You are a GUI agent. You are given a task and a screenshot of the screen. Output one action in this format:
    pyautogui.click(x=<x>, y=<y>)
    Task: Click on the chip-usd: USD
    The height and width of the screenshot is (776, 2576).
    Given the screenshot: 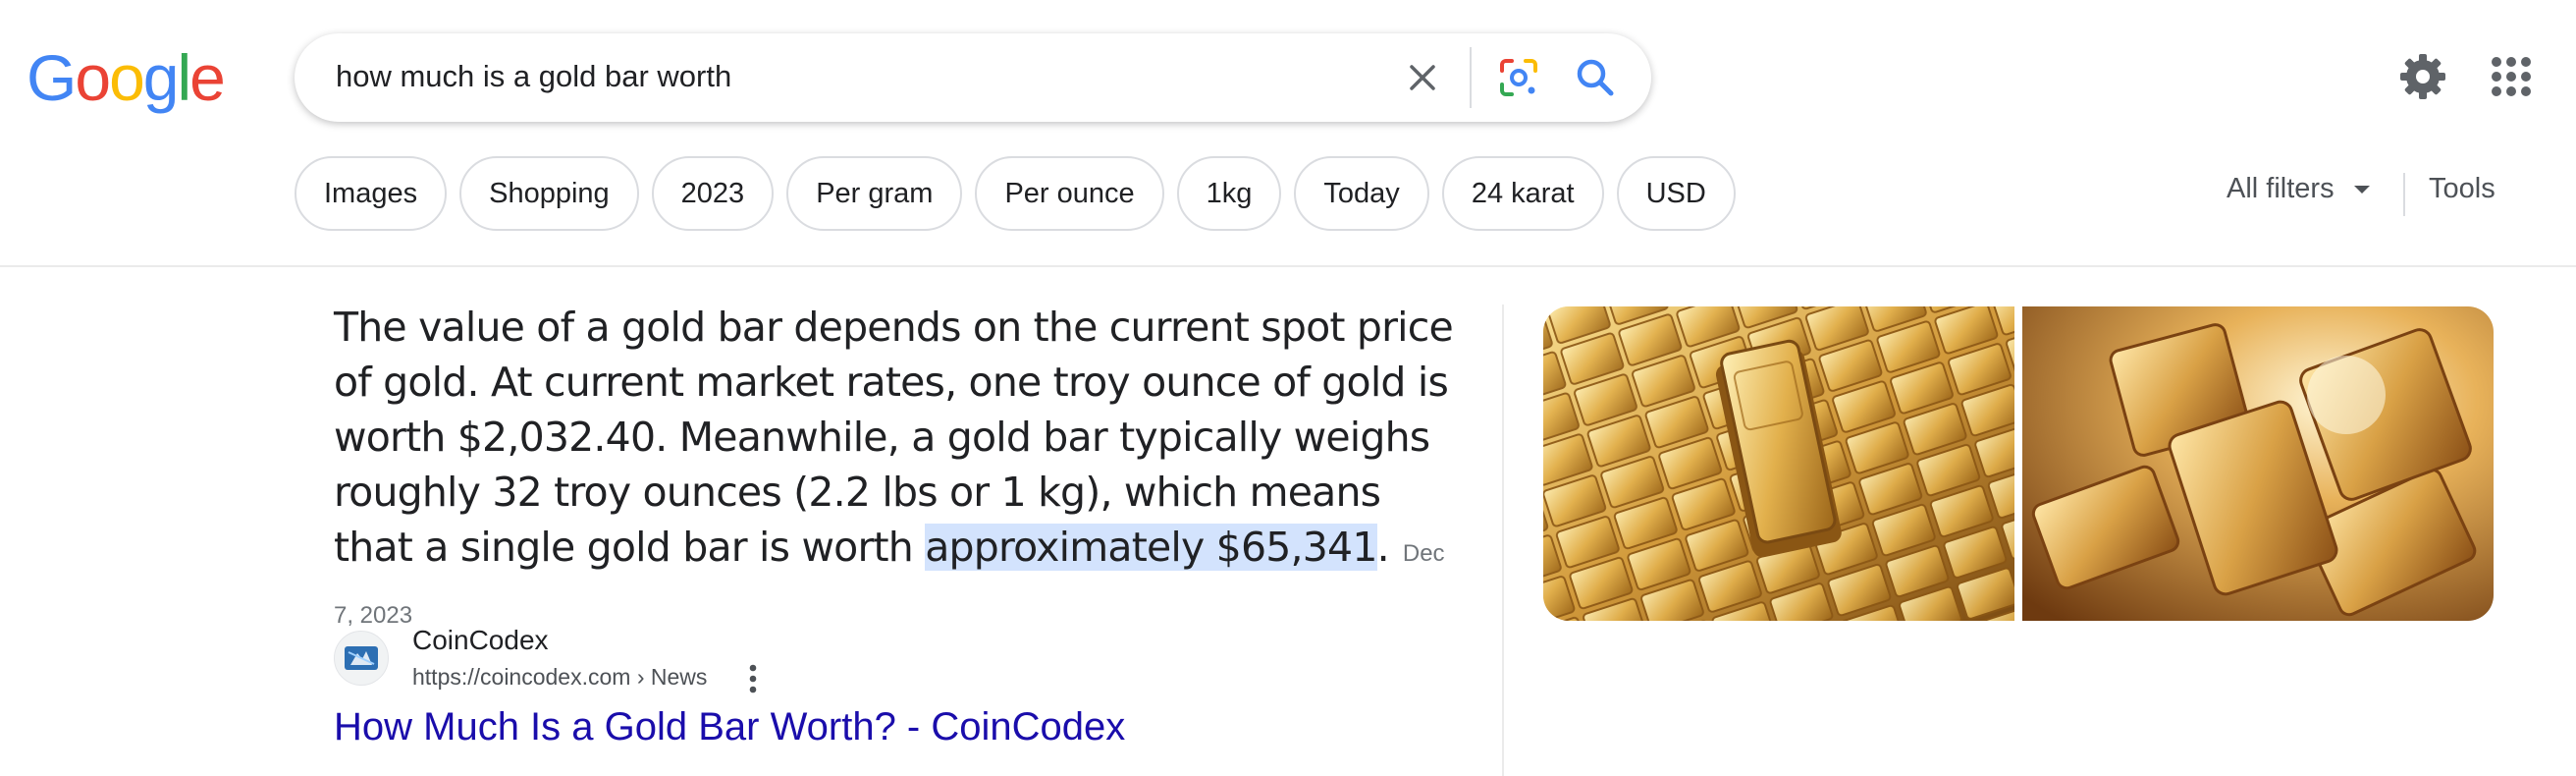 What is the action you would take?
    pyautogui.click(x=1676, y=193)
    